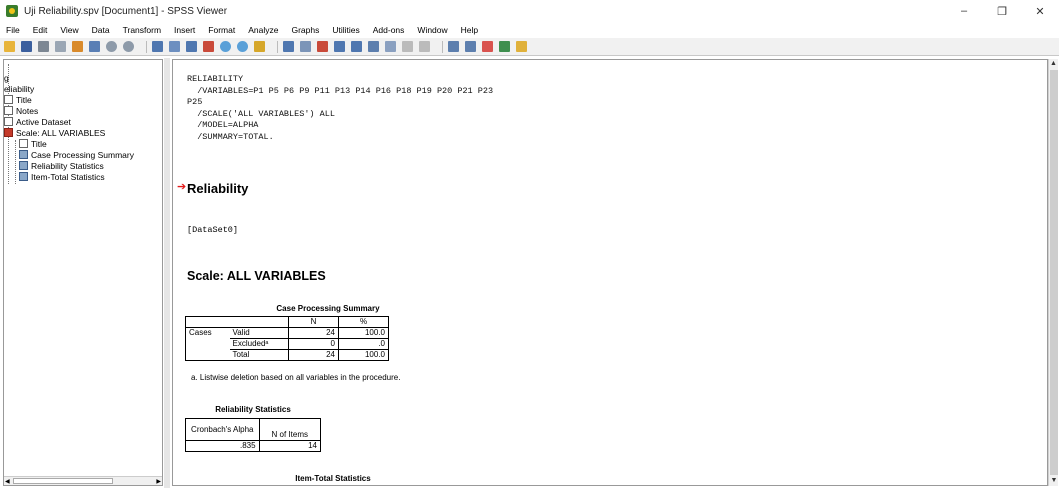 The height and width of the screenshot is (488, 1059). What do you see at coordinates (60, 46) in the screenshot?
I see `print-preview-icon` at bounding box center [60, 46].